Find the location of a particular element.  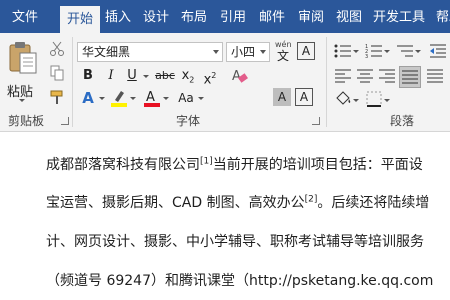

underline-button: U is located at coordinates (132, 76).